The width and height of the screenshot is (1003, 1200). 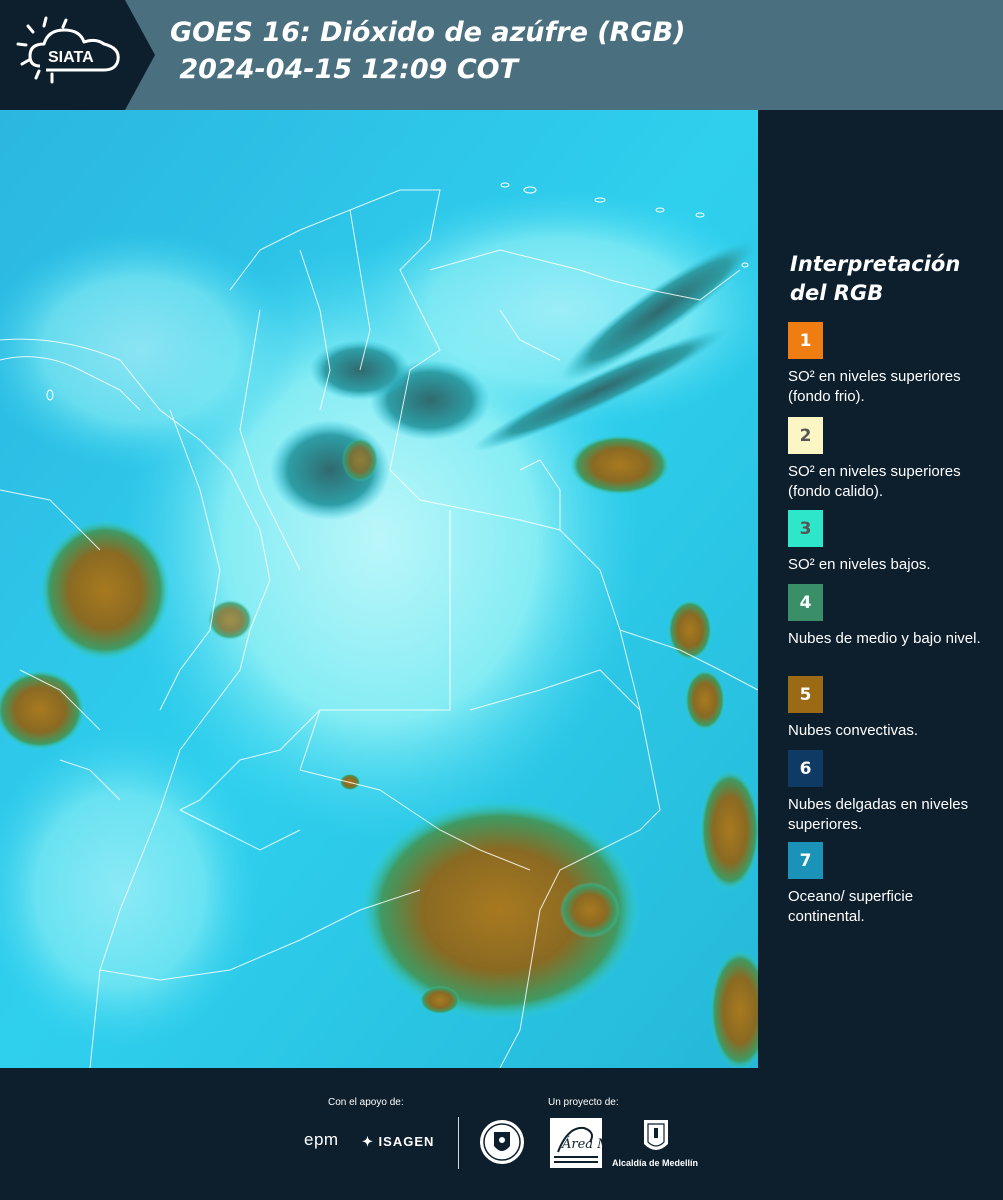 I want to click on legend-item-3: 3 SO² en niveles bajos., so click(x=888, y=542).